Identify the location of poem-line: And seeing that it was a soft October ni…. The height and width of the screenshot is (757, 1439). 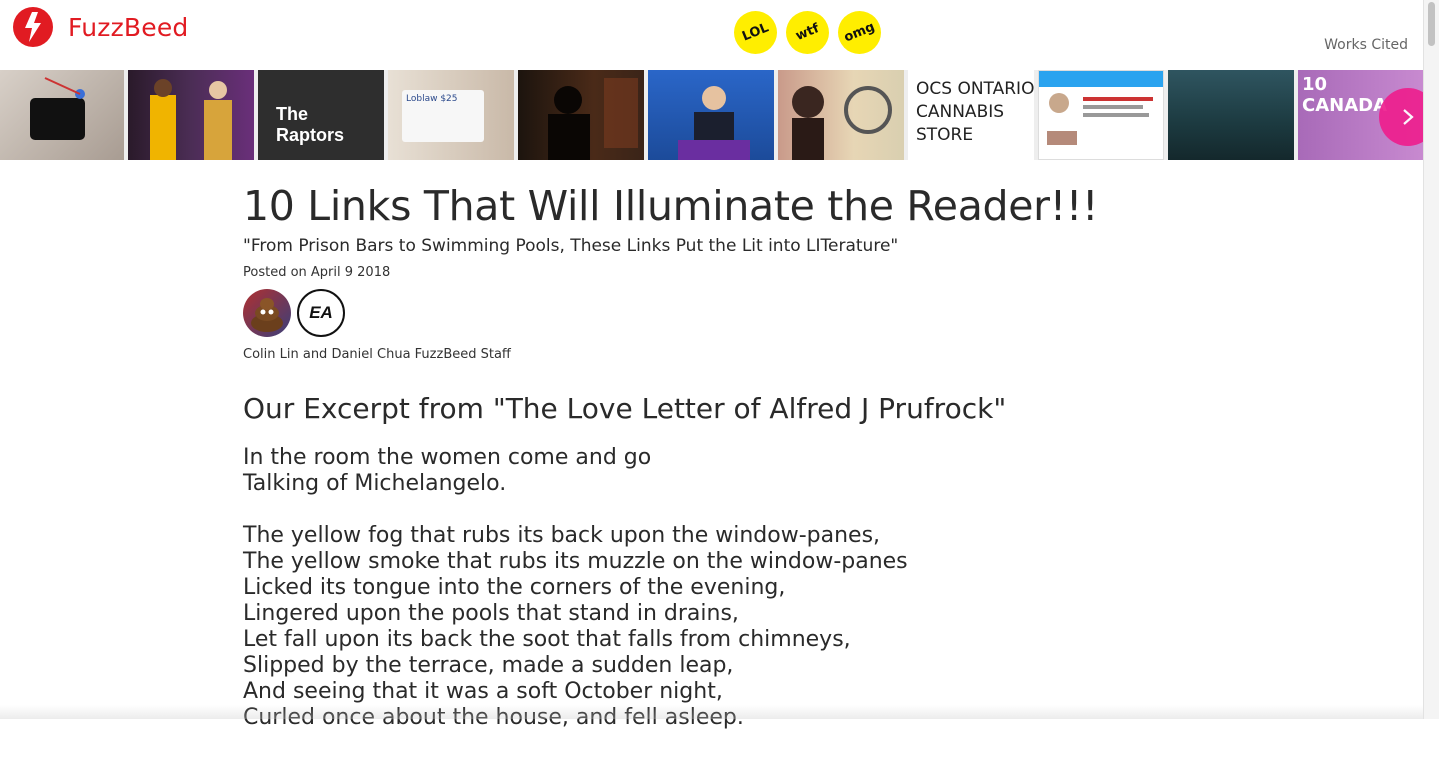
(483, 691).